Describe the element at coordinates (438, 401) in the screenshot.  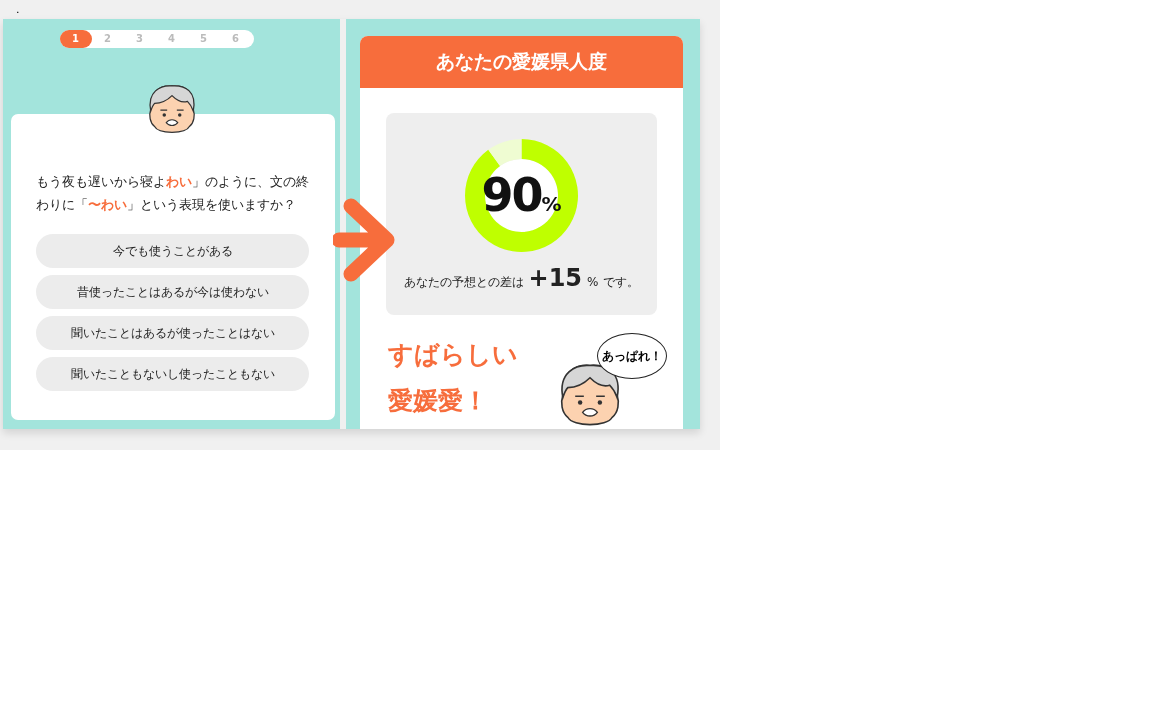
I see `verdict-text: 愛媛愛！` at that location.